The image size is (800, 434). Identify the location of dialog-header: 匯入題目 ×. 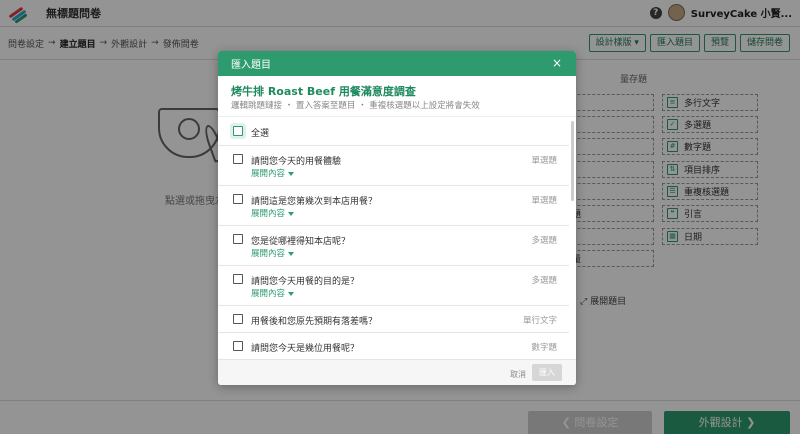
(397, 63).